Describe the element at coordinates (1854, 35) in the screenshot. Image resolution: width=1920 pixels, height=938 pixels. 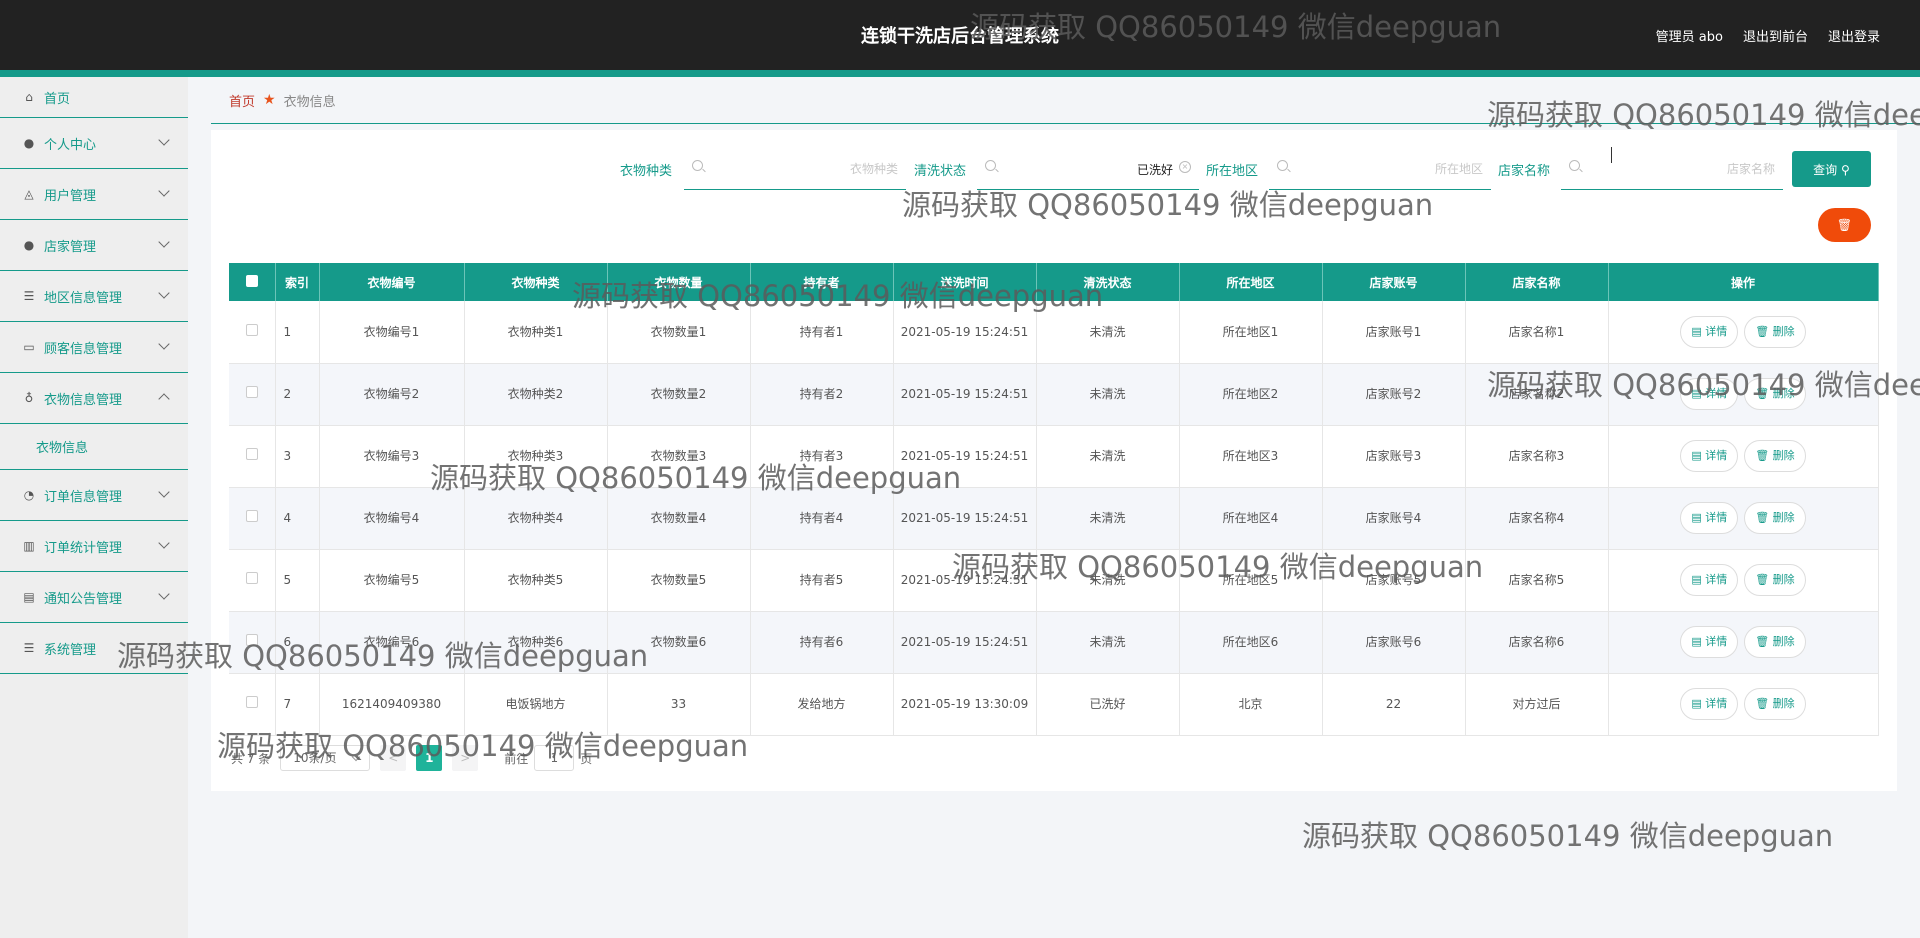
I see `logout-link: 退出登录` at that location.